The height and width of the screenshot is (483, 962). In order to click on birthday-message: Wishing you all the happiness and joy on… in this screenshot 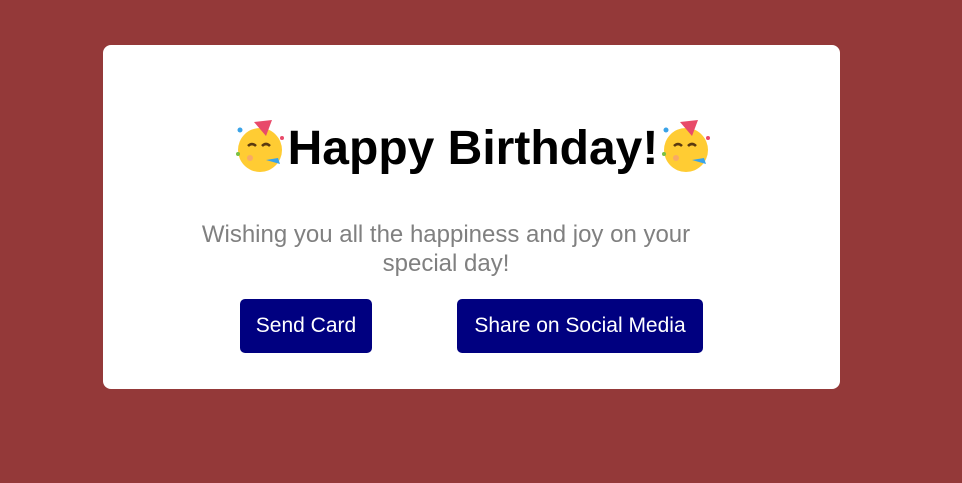, I will do `click(446, 249)`.